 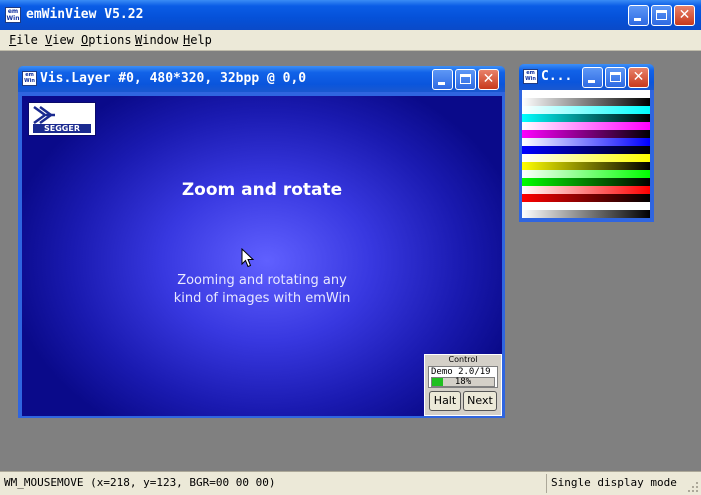 I want to click on layer-minimize-button, so click(x=442, y=79).